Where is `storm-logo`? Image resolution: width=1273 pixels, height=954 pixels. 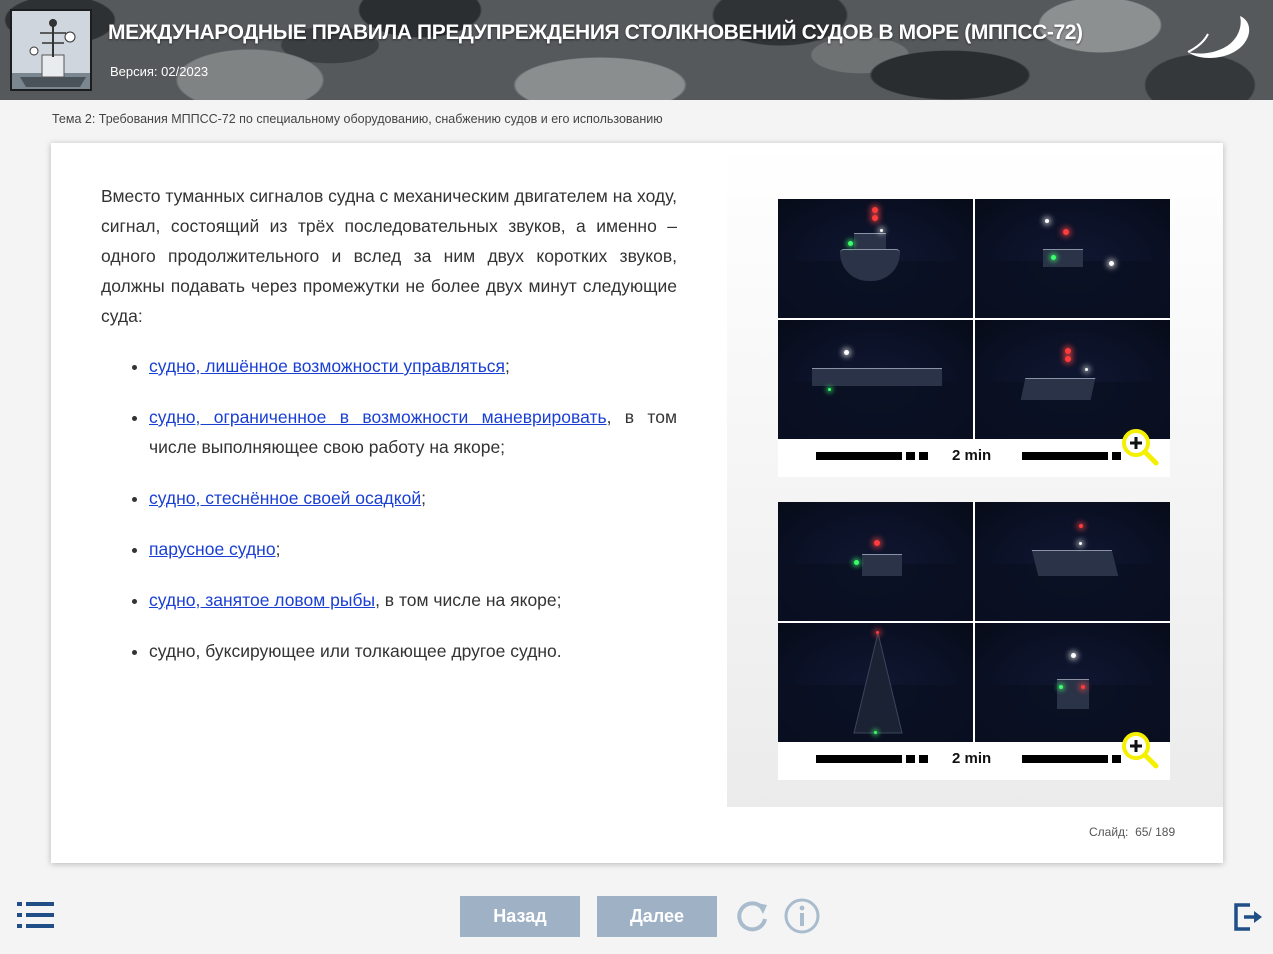
storm-logo is located at coordinates (1218, 37).